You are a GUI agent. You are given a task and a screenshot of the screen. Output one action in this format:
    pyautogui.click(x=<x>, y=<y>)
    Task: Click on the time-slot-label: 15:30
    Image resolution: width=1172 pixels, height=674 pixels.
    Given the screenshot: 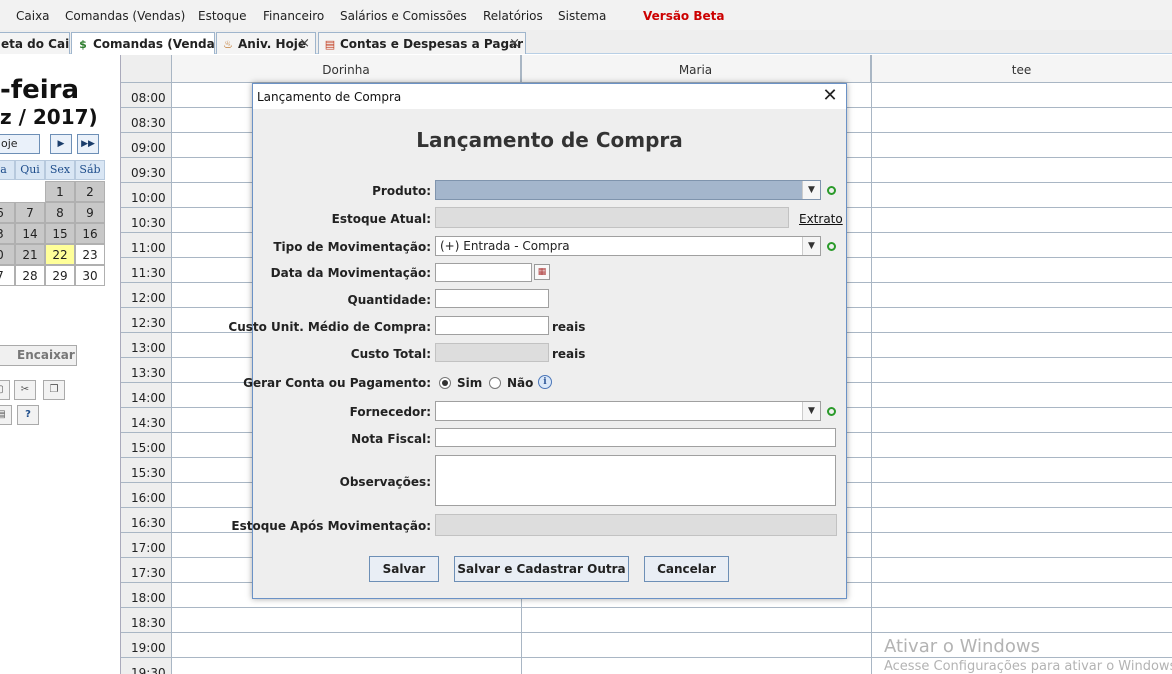 What is the action you would take?
    pyautogui.click(x=146, y=470)
    